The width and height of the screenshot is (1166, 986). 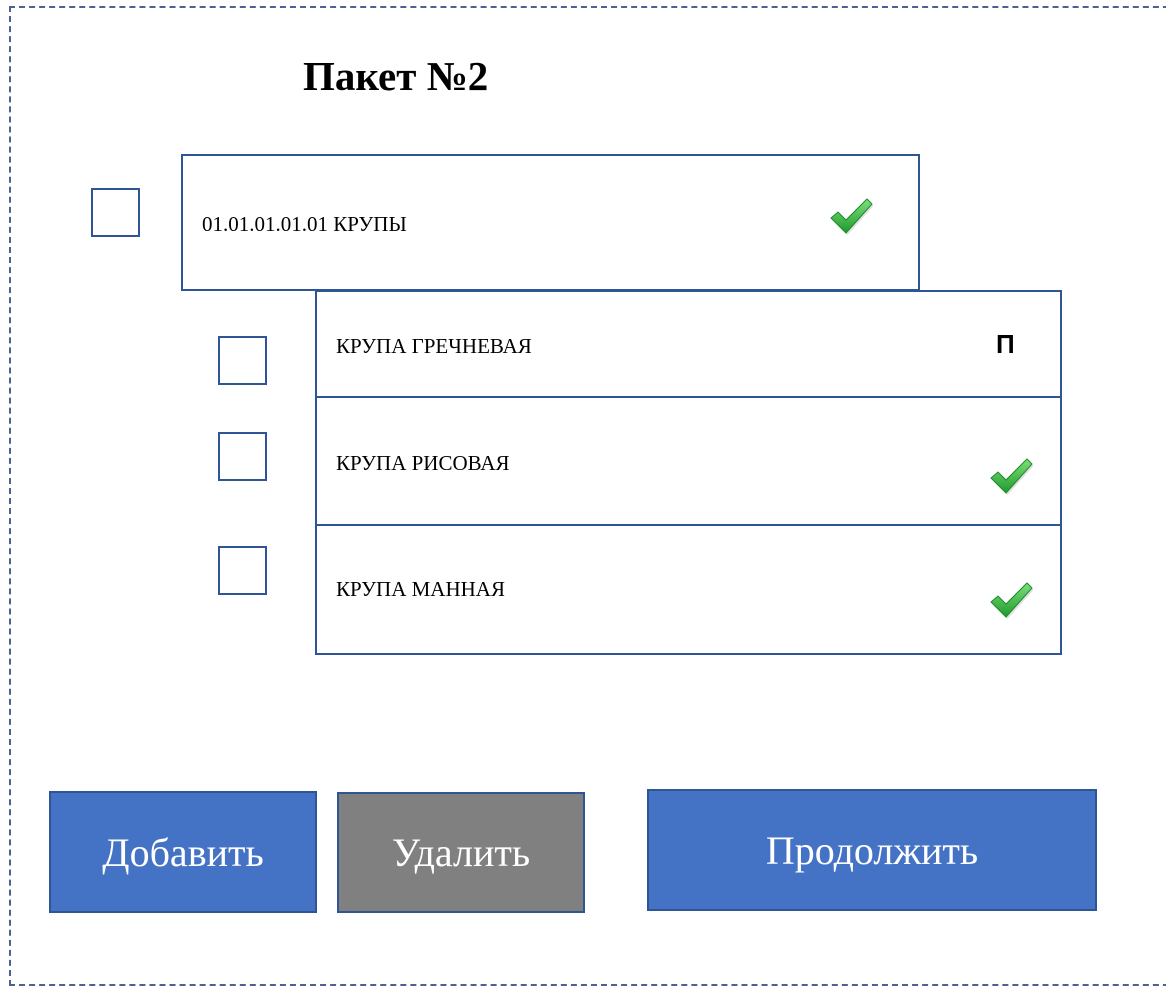 What do you see at coordinates (242, 360) in the screenshot?
I see `item-checkbox-buckwheat` at bounding box center [242, 360].